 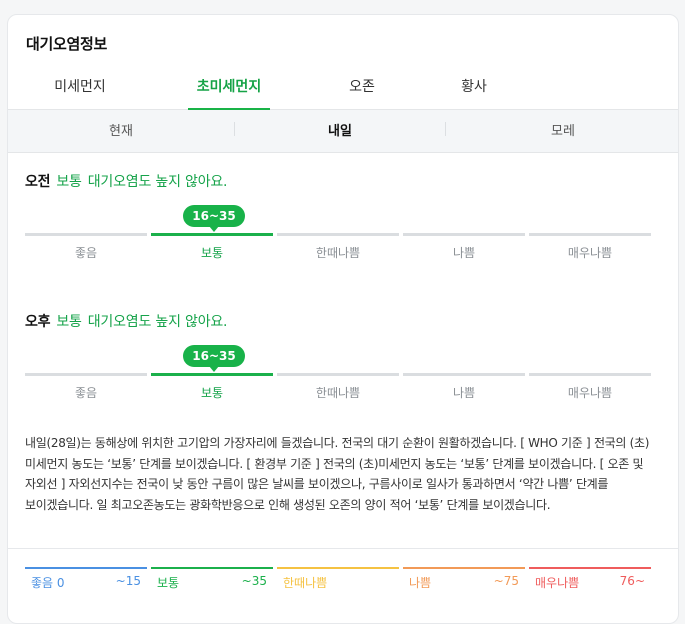 What do you see at coordinates (464, 579) in the screenshot?
I see `legend-bad: 나쁨 ~75` at bounding box center [464, 579].